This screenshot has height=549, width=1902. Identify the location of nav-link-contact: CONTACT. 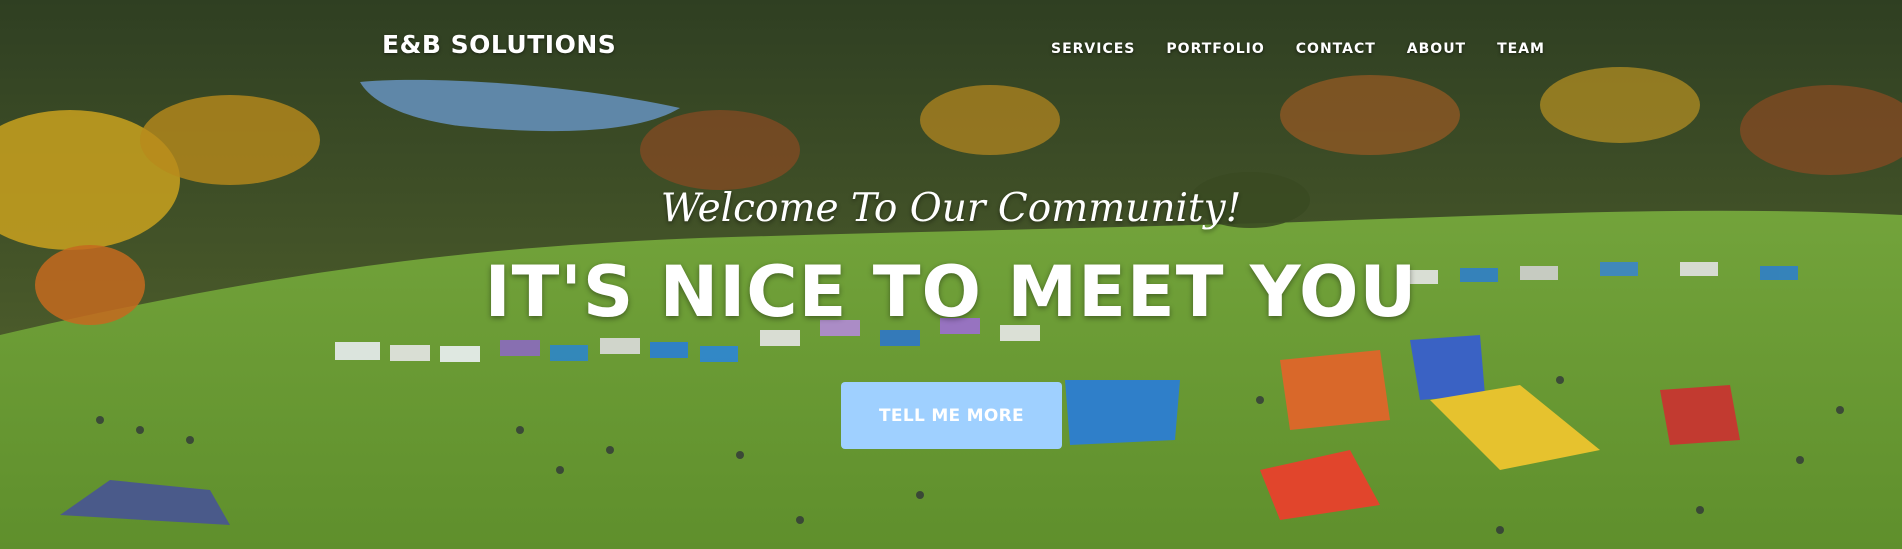
(1336, 49).